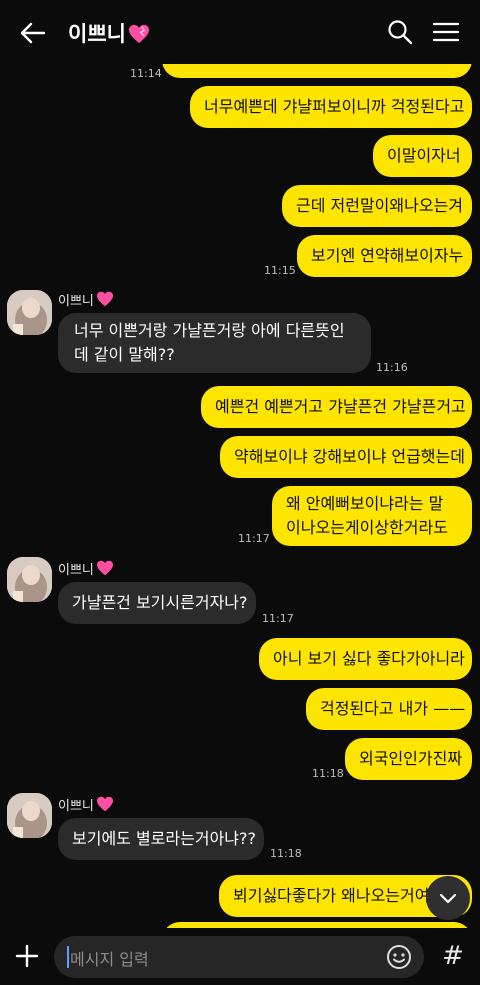 The image size is (480, 985). Describe the element at coordinates (157, 603) in the screenshot. I see `message-bubble-received: 가냘픈건 보기시른거자나?` at that location.